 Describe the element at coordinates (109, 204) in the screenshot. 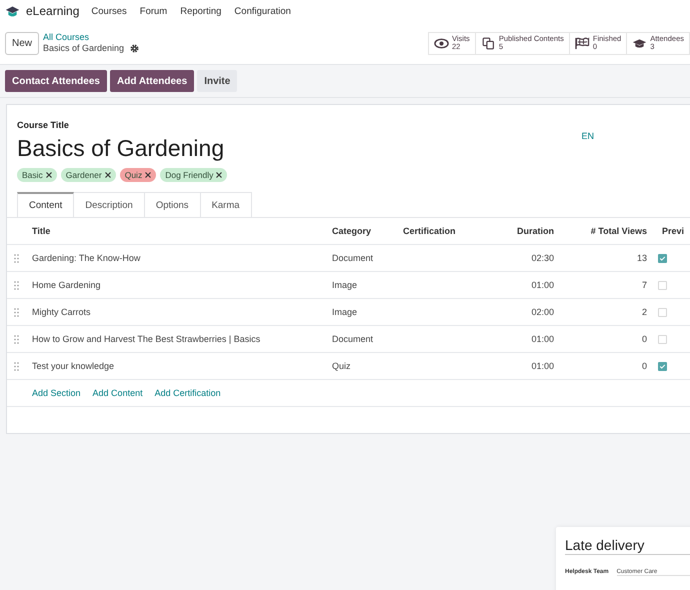

I see `tab: Description` at that location.